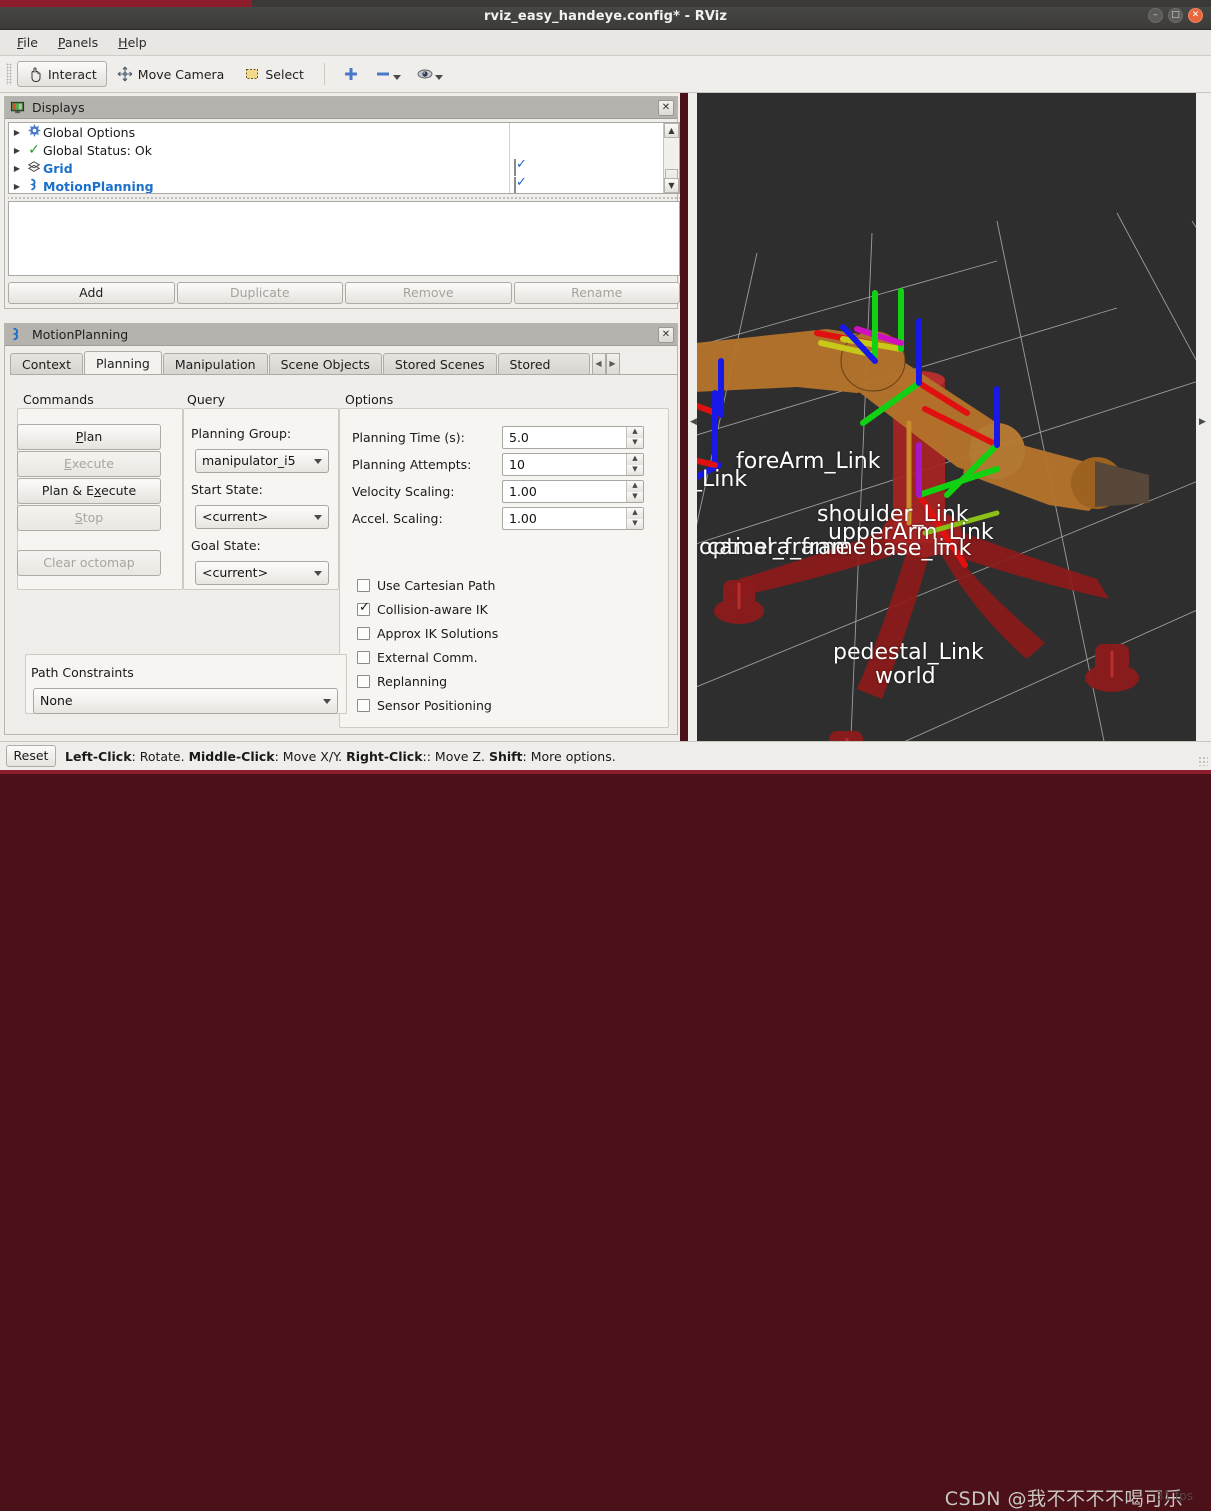  Describe the element at coordinates (34, 150) in the screenshot. I see `check-icon: ✓` at that location.